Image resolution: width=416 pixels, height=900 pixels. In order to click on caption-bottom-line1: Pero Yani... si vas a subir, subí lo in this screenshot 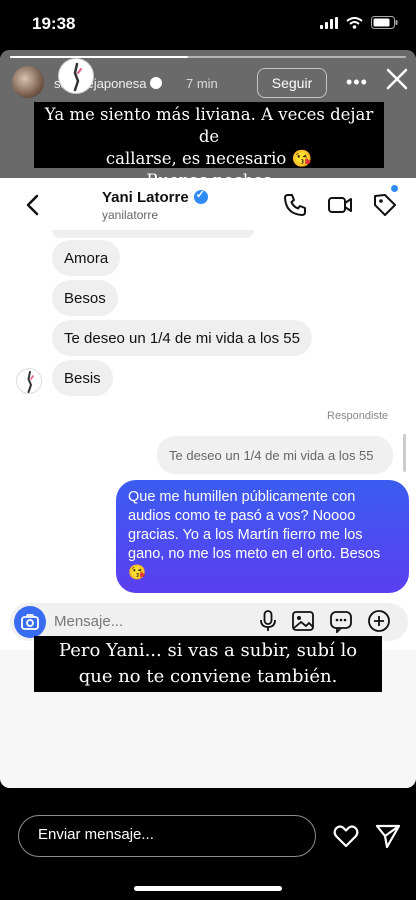, I will do `click(208, 650)`.